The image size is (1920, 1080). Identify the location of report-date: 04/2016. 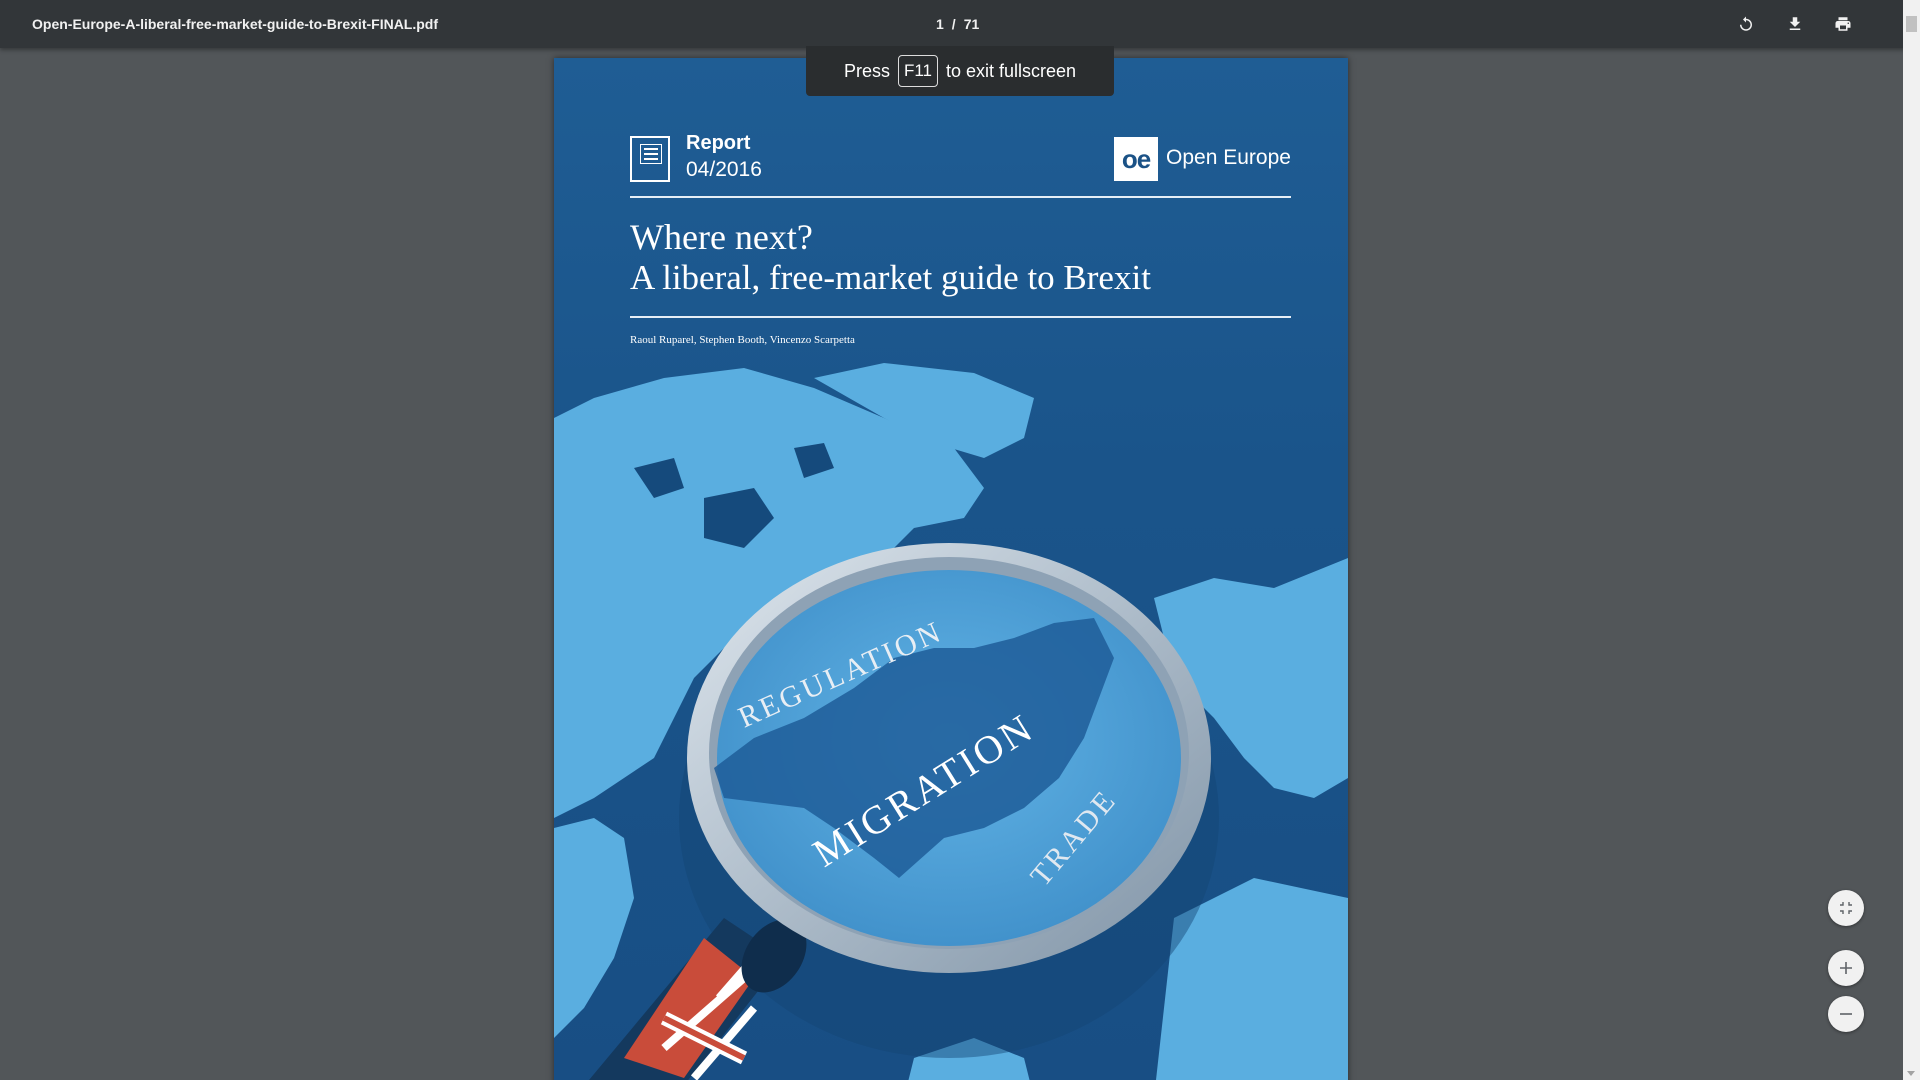
(724, 169).